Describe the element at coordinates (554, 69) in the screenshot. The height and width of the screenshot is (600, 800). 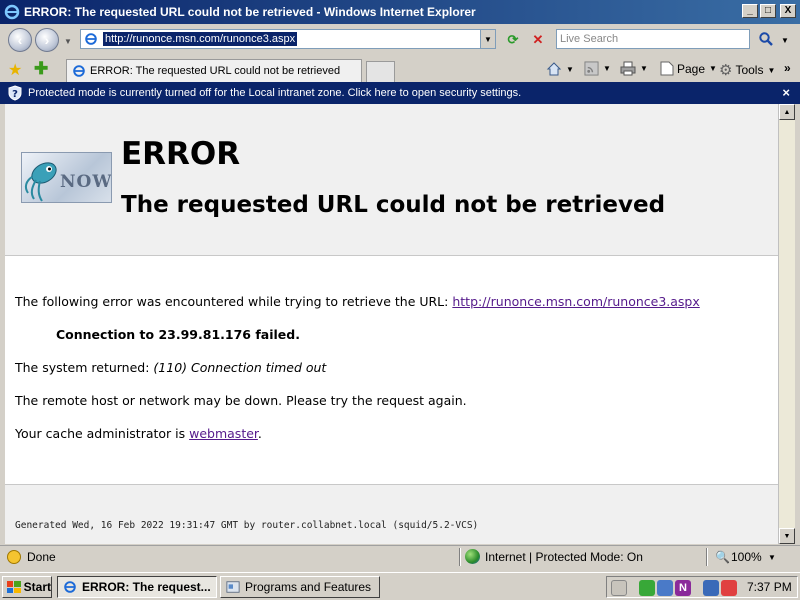
I see `home-icon` at that location.